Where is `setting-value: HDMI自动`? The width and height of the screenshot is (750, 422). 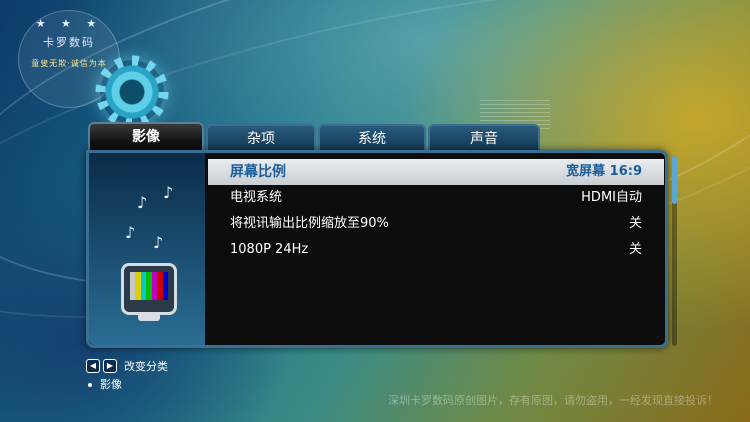
setting-value: HDMI自动 is located at coordinates (611, 197).